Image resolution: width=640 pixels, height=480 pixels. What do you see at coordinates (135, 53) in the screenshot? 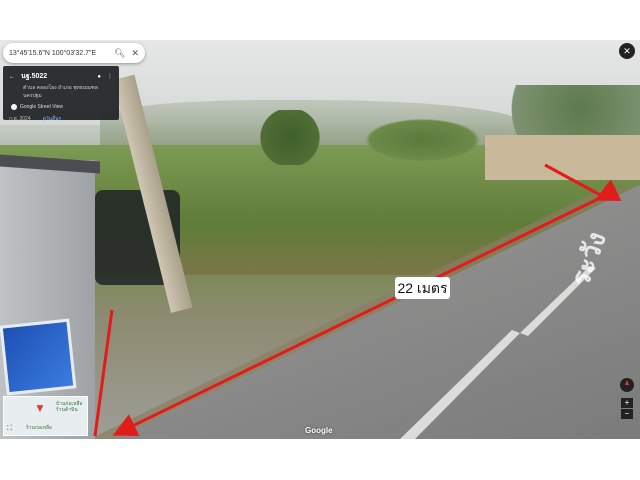
I see `close-icon: ✕` at bounding box center [135, 53].